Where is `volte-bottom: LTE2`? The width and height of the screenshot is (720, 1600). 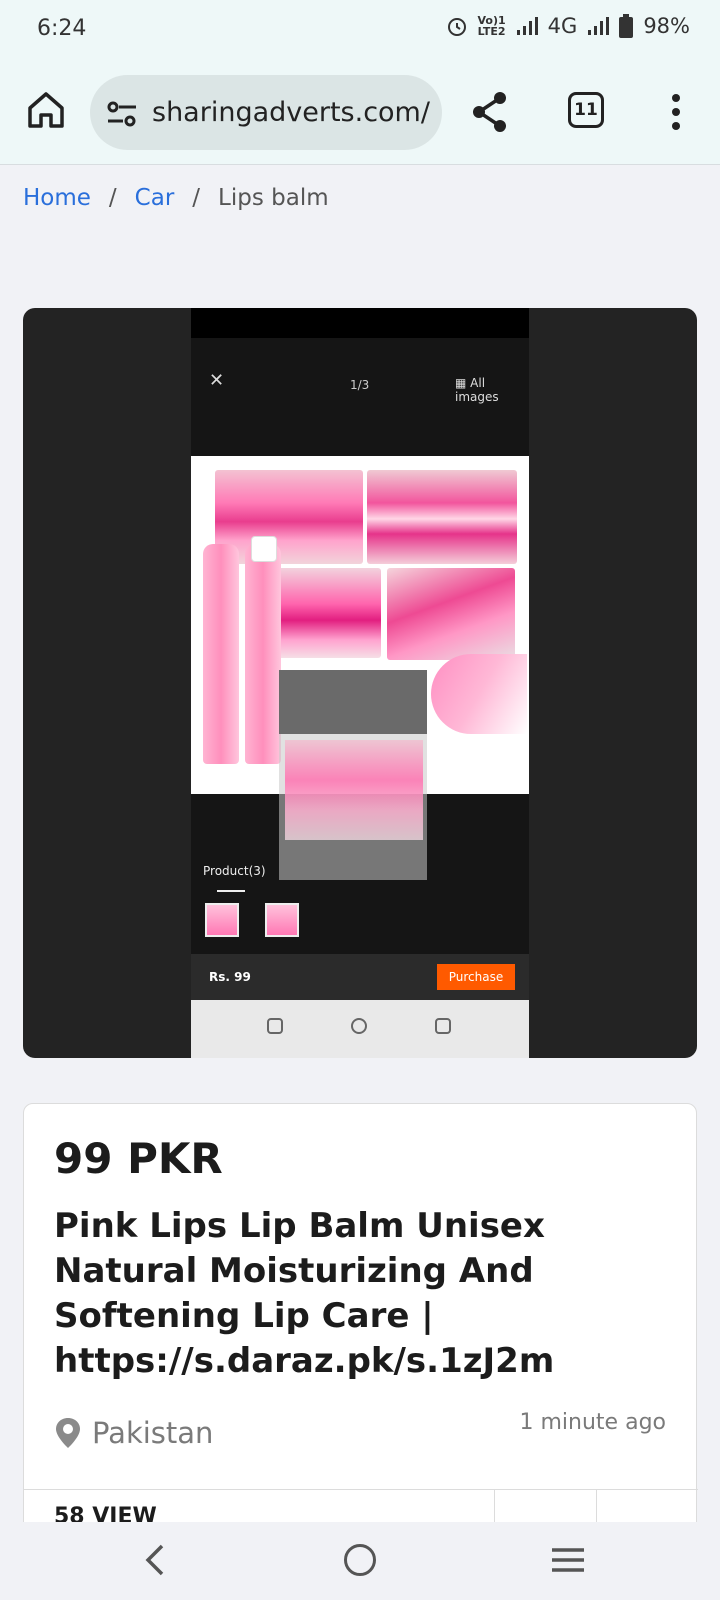 volte-bottom: LTE2 is located at coordinates (491, 31).